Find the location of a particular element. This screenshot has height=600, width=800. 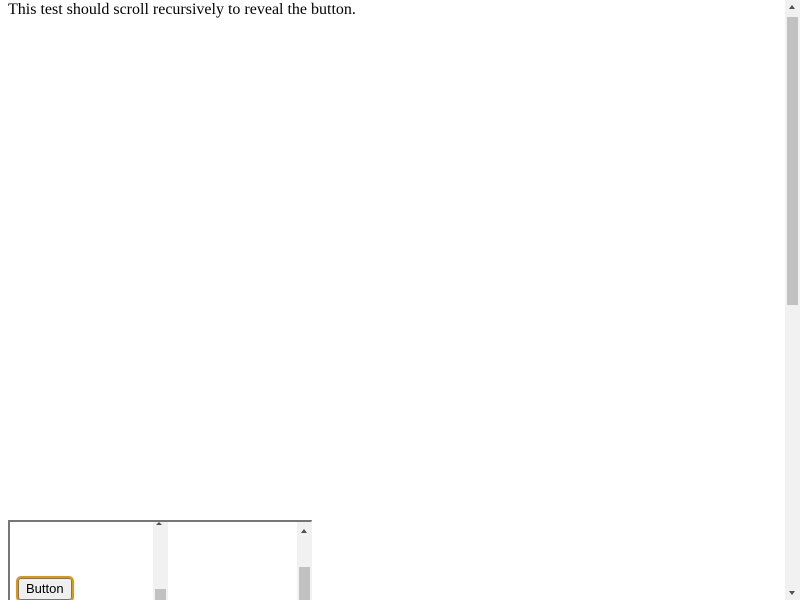

page-scrollbar-thumb is located at coordinates (792, 161).